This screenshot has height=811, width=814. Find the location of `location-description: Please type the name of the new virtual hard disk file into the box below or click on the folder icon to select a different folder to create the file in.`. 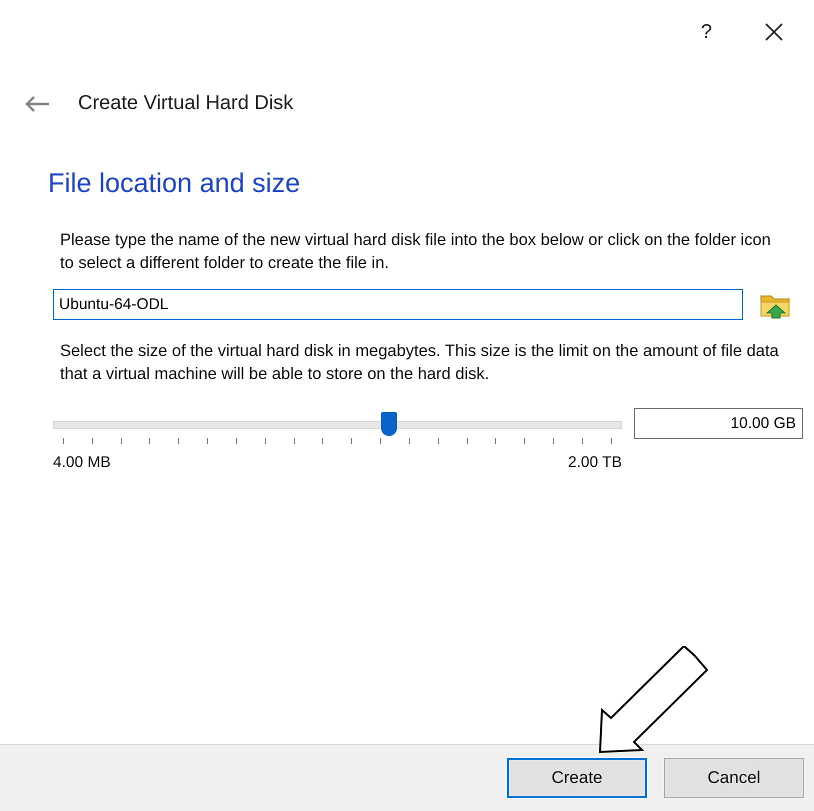

location-description: Please type the name of the new virtual hard disk file into the box below or click on the folder icon to select a different folder to create the file in. is located at coordinates (416, 252).